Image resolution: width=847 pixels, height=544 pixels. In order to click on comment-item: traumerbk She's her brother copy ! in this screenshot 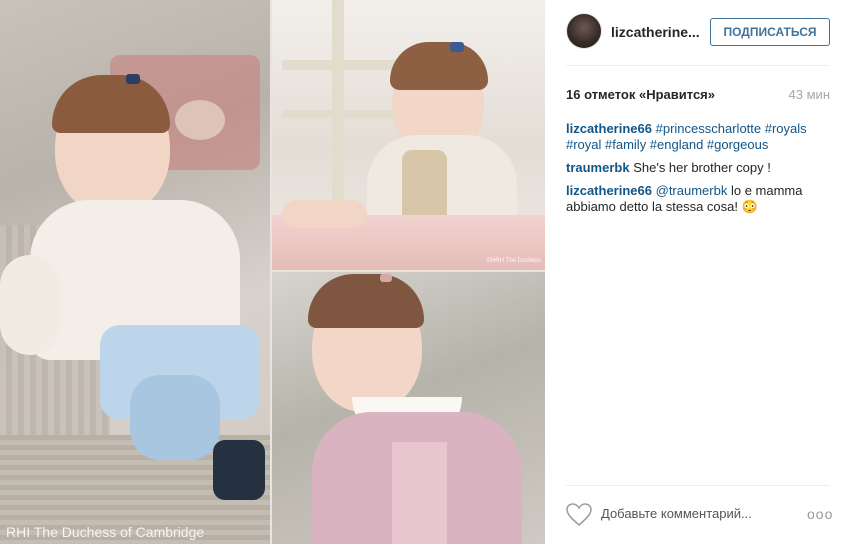, I will do `click(698, 168)`.